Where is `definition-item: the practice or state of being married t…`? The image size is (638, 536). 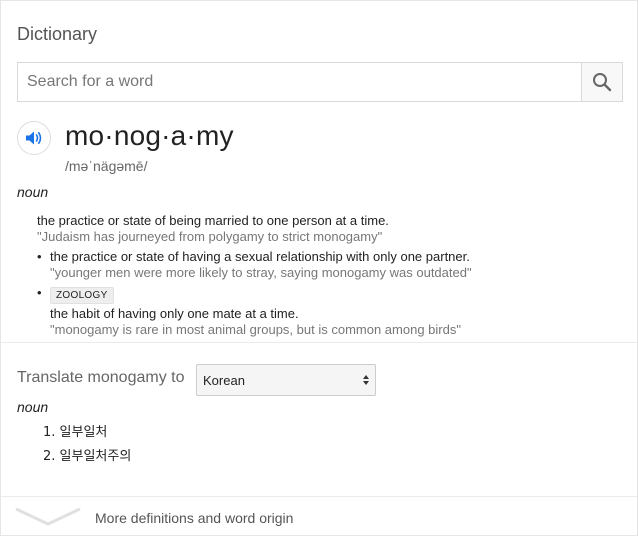 definition-item: the practice or state of being married t… is located at coordinates (327, 229).